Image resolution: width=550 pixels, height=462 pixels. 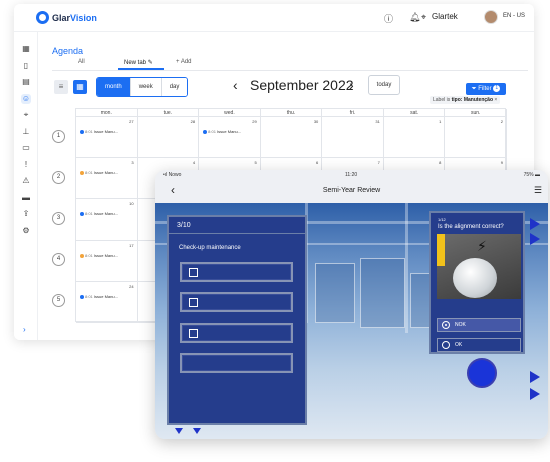 I want to click on week-number: 5, so click(x=58, y=301).